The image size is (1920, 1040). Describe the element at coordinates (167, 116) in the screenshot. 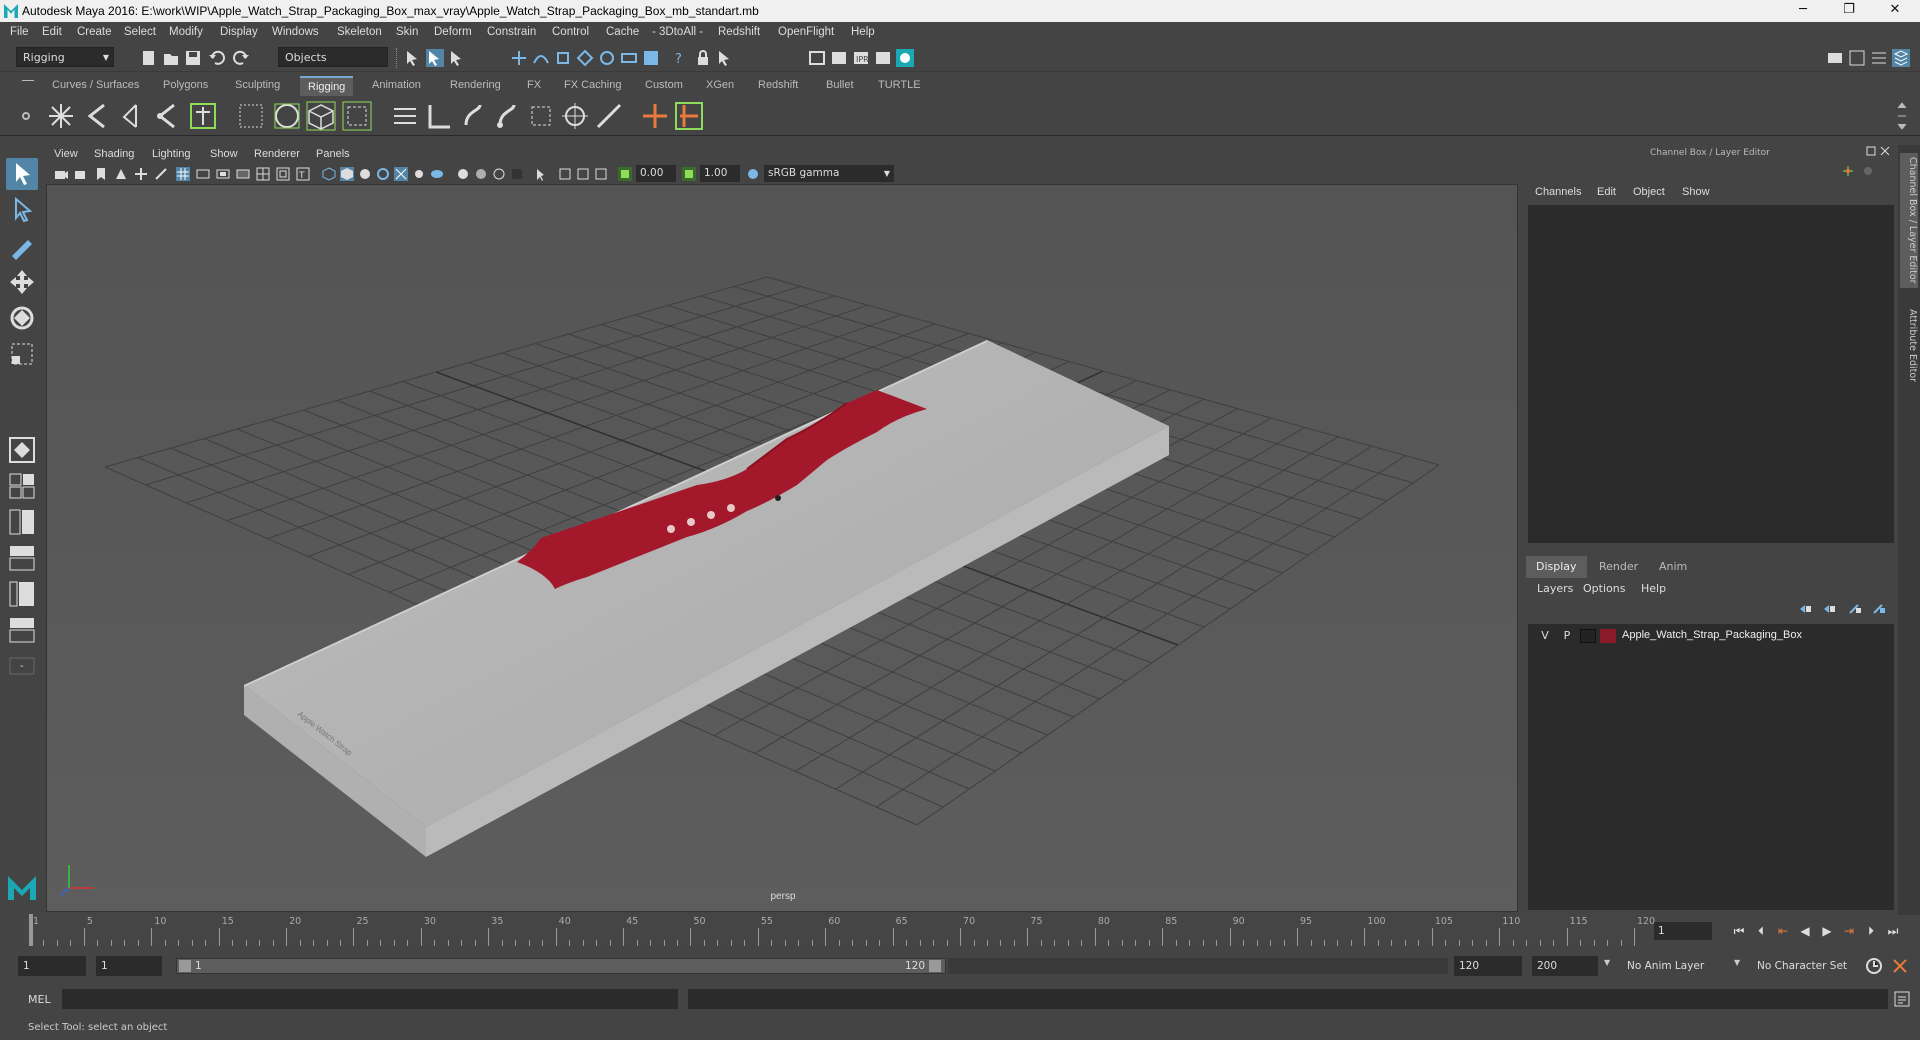

I see `ik-spline-icon` at that location.